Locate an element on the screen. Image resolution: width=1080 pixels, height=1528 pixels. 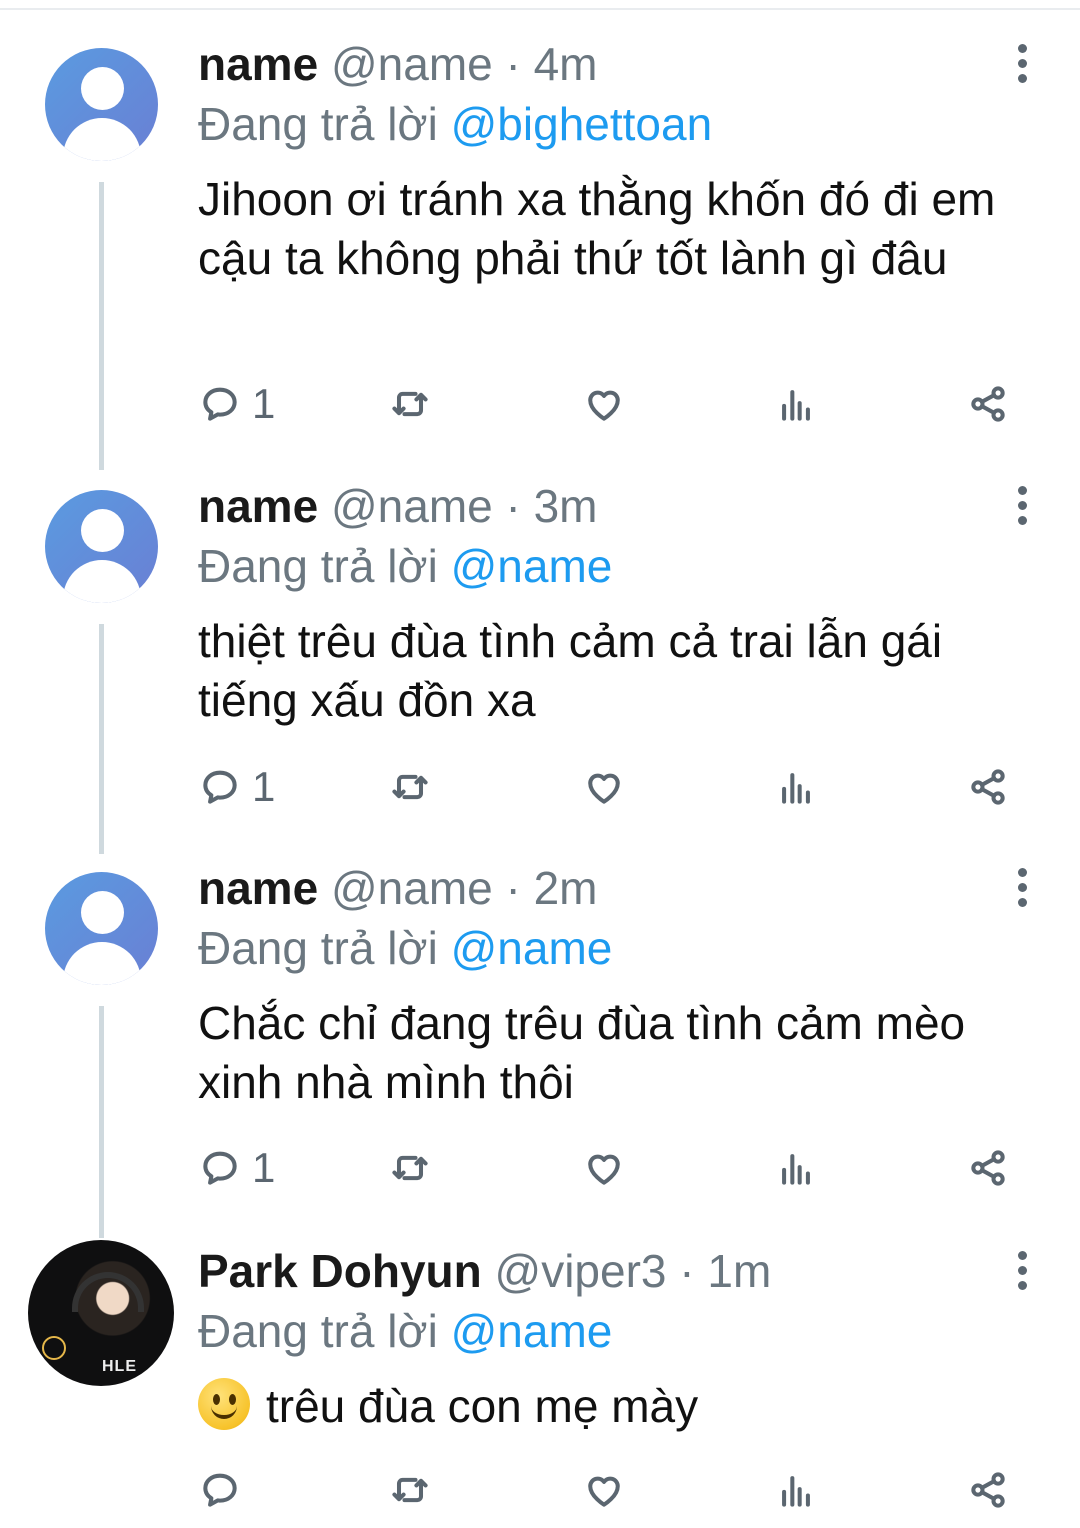
tweet-header: name @name · 4m is located at coordinates (398, 64).